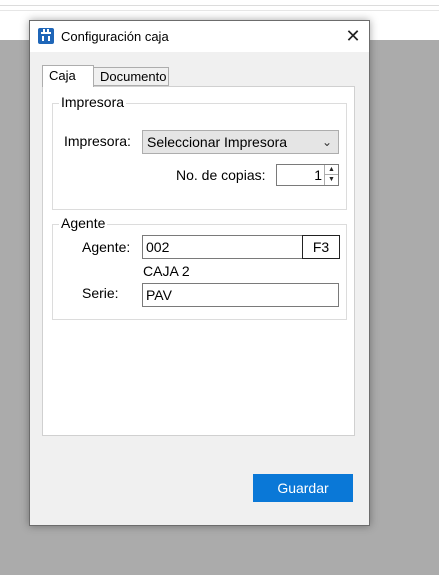 This screenshot has width=439, height=575. Describe the element at coordinates (199, 267) in the screenshot. I see `agente-group: Agente Agente: 002 F3 CAJA 2 Serie: PAV` at that location.